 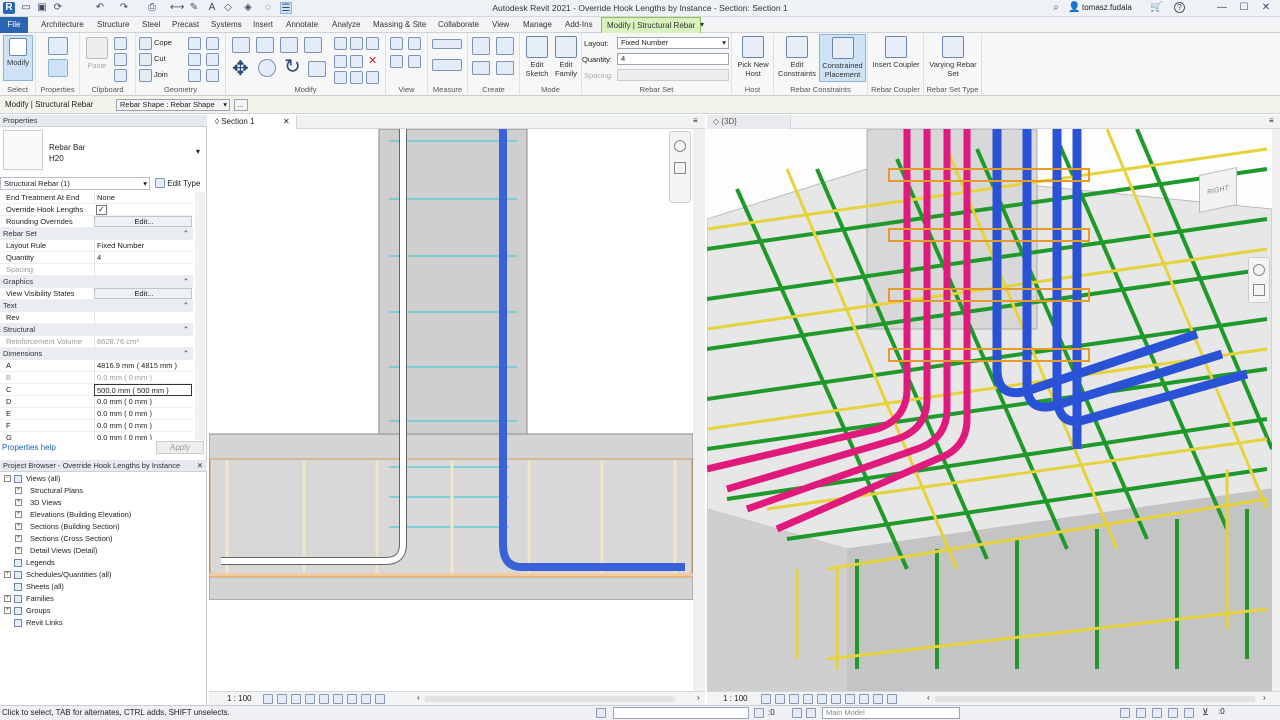 I want to click on select-pinned-icon, so click(x=1157, y=713).